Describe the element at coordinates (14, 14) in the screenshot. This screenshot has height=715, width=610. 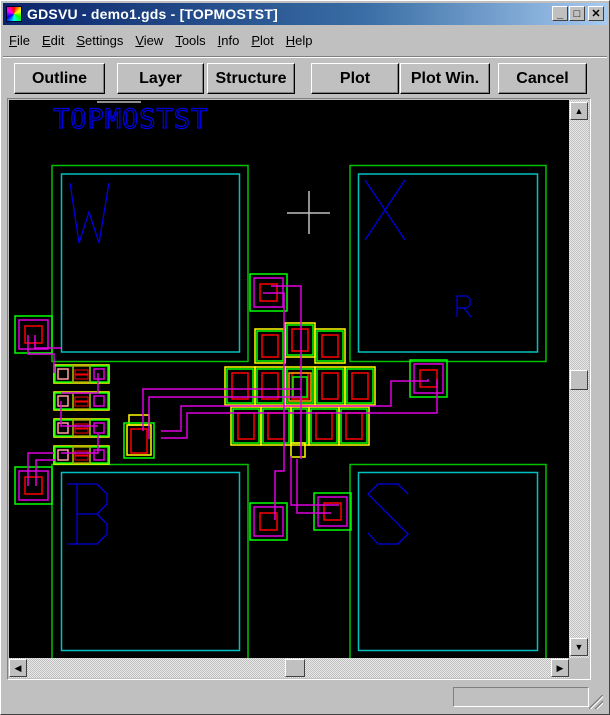
I see `app-icon` at that location.